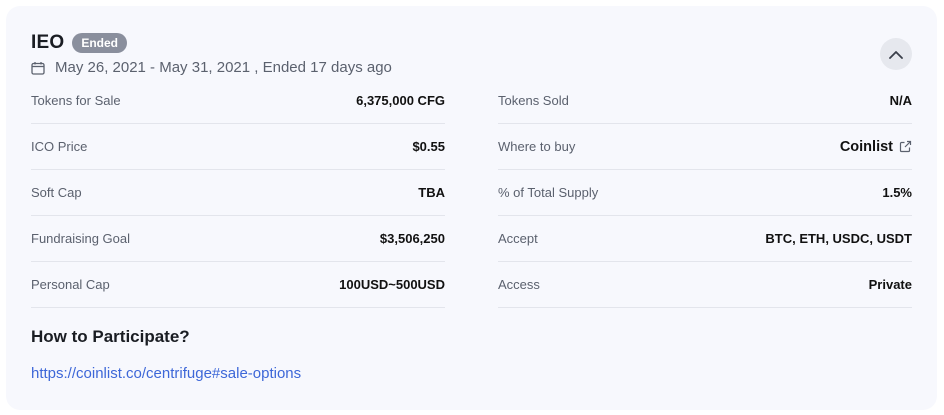 The width and height of the screenshot is (944, 415). I want to click on detail-label: Personal Cap, so click(70, 284).